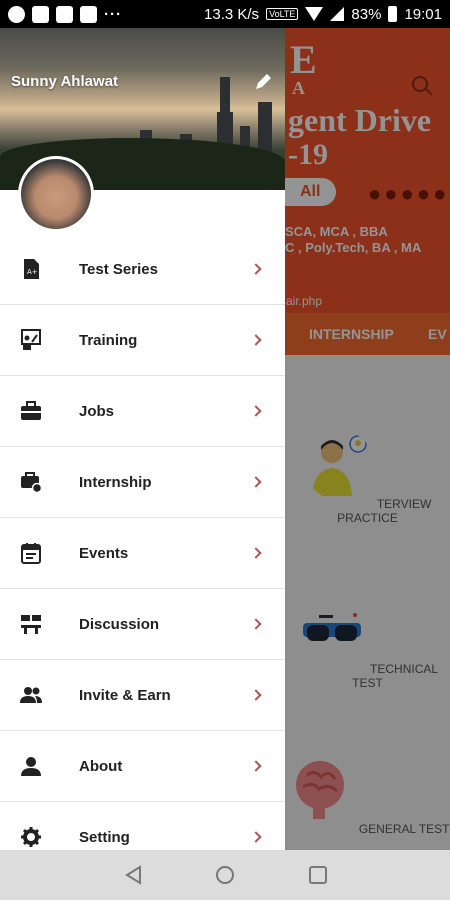 The width and height of the screenshot is (450, 900). I want to click on menu-item-internship: Internship, so click(142, 482).